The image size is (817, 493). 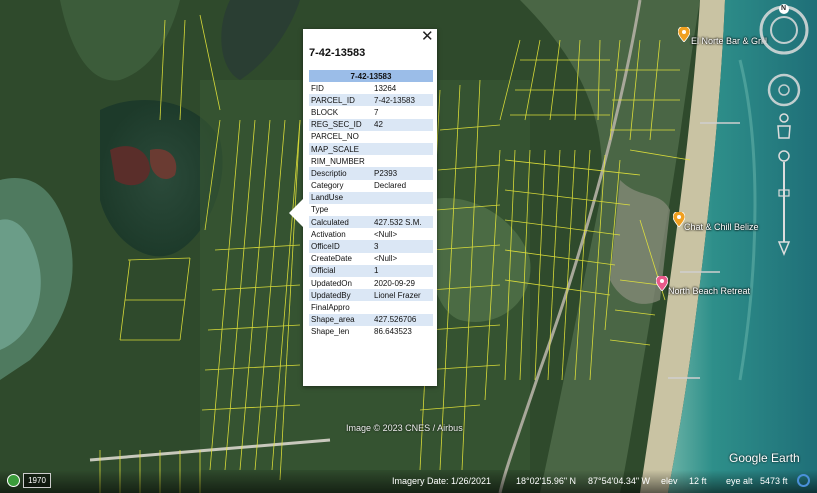 What do you see at coordinates (764, 458) in the screenshot?
I see `google-earth-logo: Google Earth` at bounding box center [764, 458].